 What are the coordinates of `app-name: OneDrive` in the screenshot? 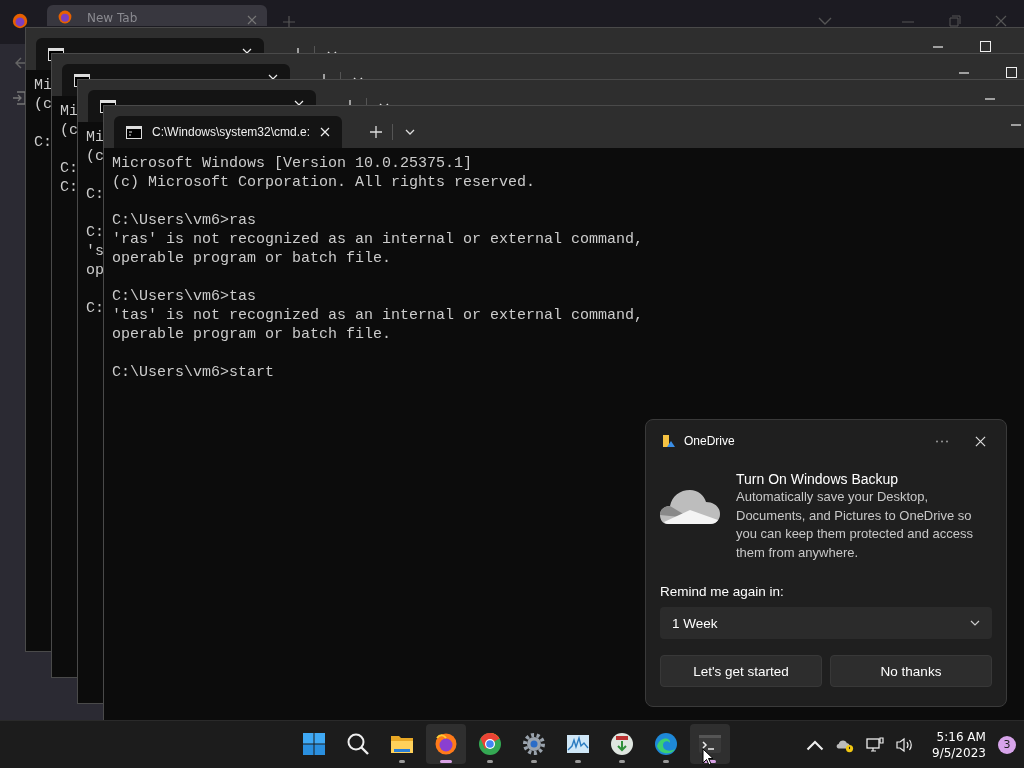 It's located at (710, 441).